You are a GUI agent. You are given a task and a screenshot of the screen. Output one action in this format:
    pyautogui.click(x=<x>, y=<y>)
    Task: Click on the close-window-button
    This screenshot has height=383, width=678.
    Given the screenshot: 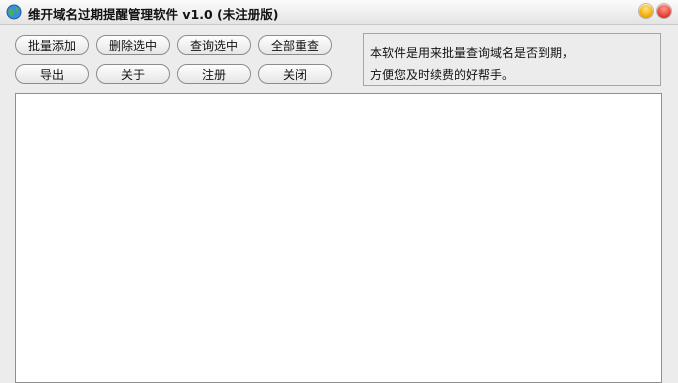 What is the action you would take?
    pyautogui.click(x=664, y=11)
    